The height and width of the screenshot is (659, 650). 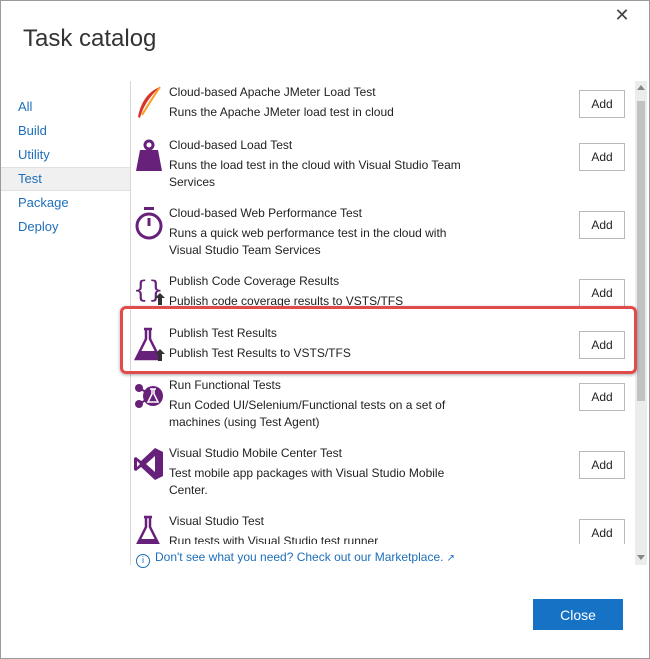 What do you see at coordinates (450, 558) in the screenshot?
I see `external-link-icon: ↗` at bounding box center [450, 558].